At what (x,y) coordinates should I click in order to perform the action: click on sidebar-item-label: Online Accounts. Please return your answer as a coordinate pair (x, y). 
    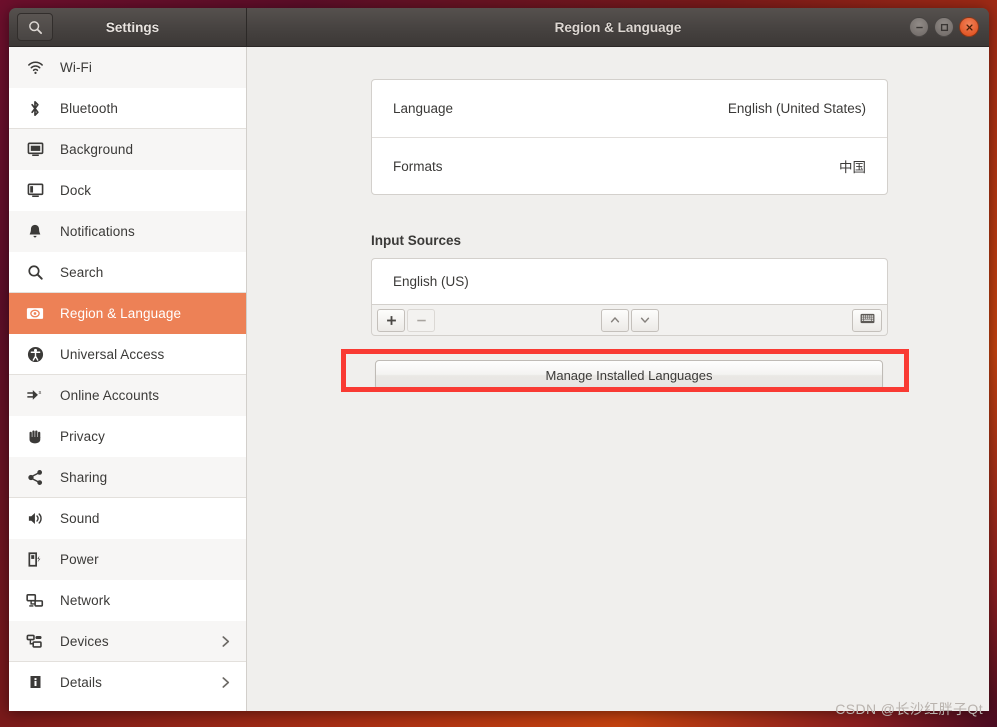
    Looking at the image, I should click on (110, 395).